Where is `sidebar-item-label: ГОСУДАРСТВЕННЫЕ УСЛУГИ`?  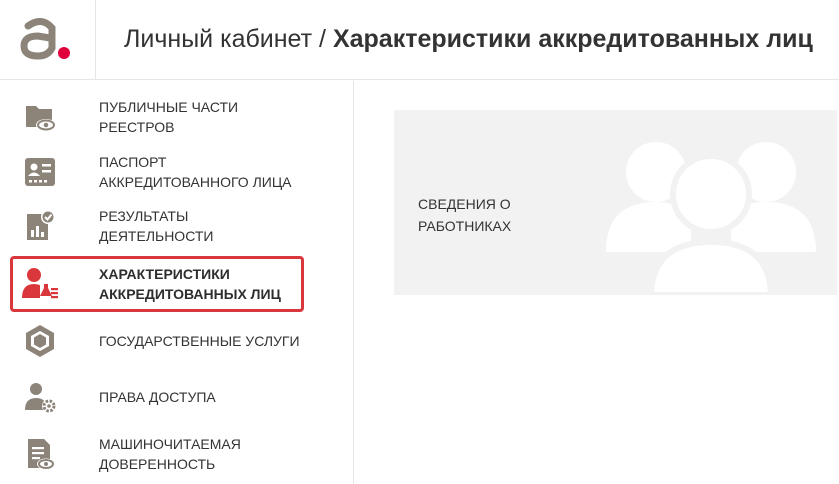 sidebar-item-label: ГОСУДАРСТВЕННЫЕ УСЛУГИ is located at coordinates (199, 341).